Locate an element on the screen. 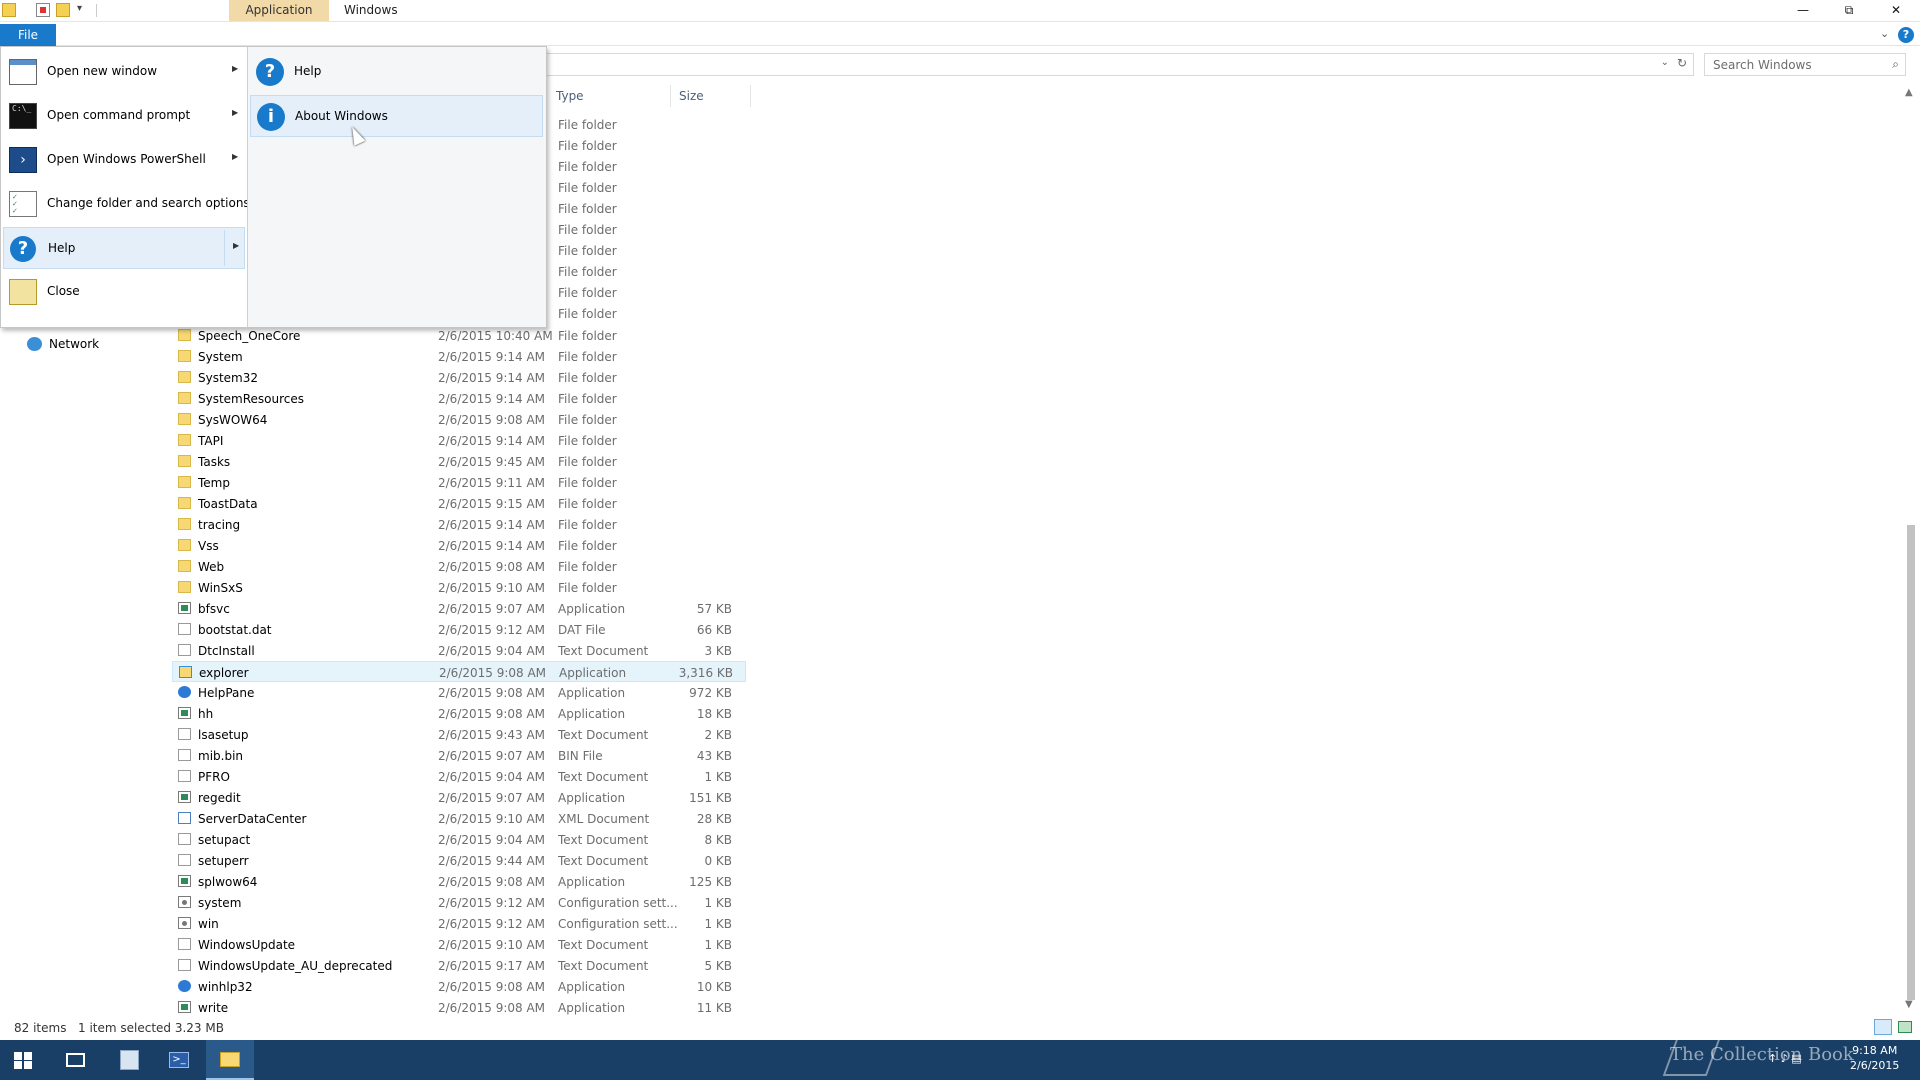 The height and width of the screenshot is (1080, 1920). file-row: regedit 2/6/2015 9:07 AM Application 151 KB is located at coordinates (459, 797).